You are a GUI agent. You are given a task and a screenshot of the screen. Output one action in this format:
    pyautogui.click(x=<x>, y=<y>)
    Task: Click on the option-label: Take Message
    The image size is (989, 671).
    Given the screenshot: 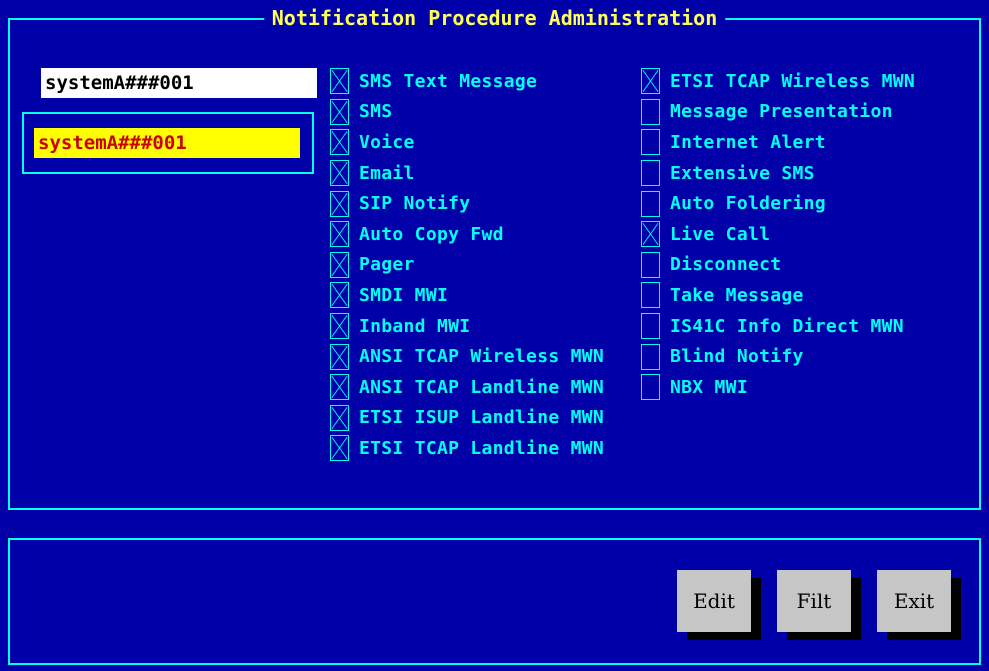 What is the action you would take?
    pyautogui.click(x=737, y=295)
    